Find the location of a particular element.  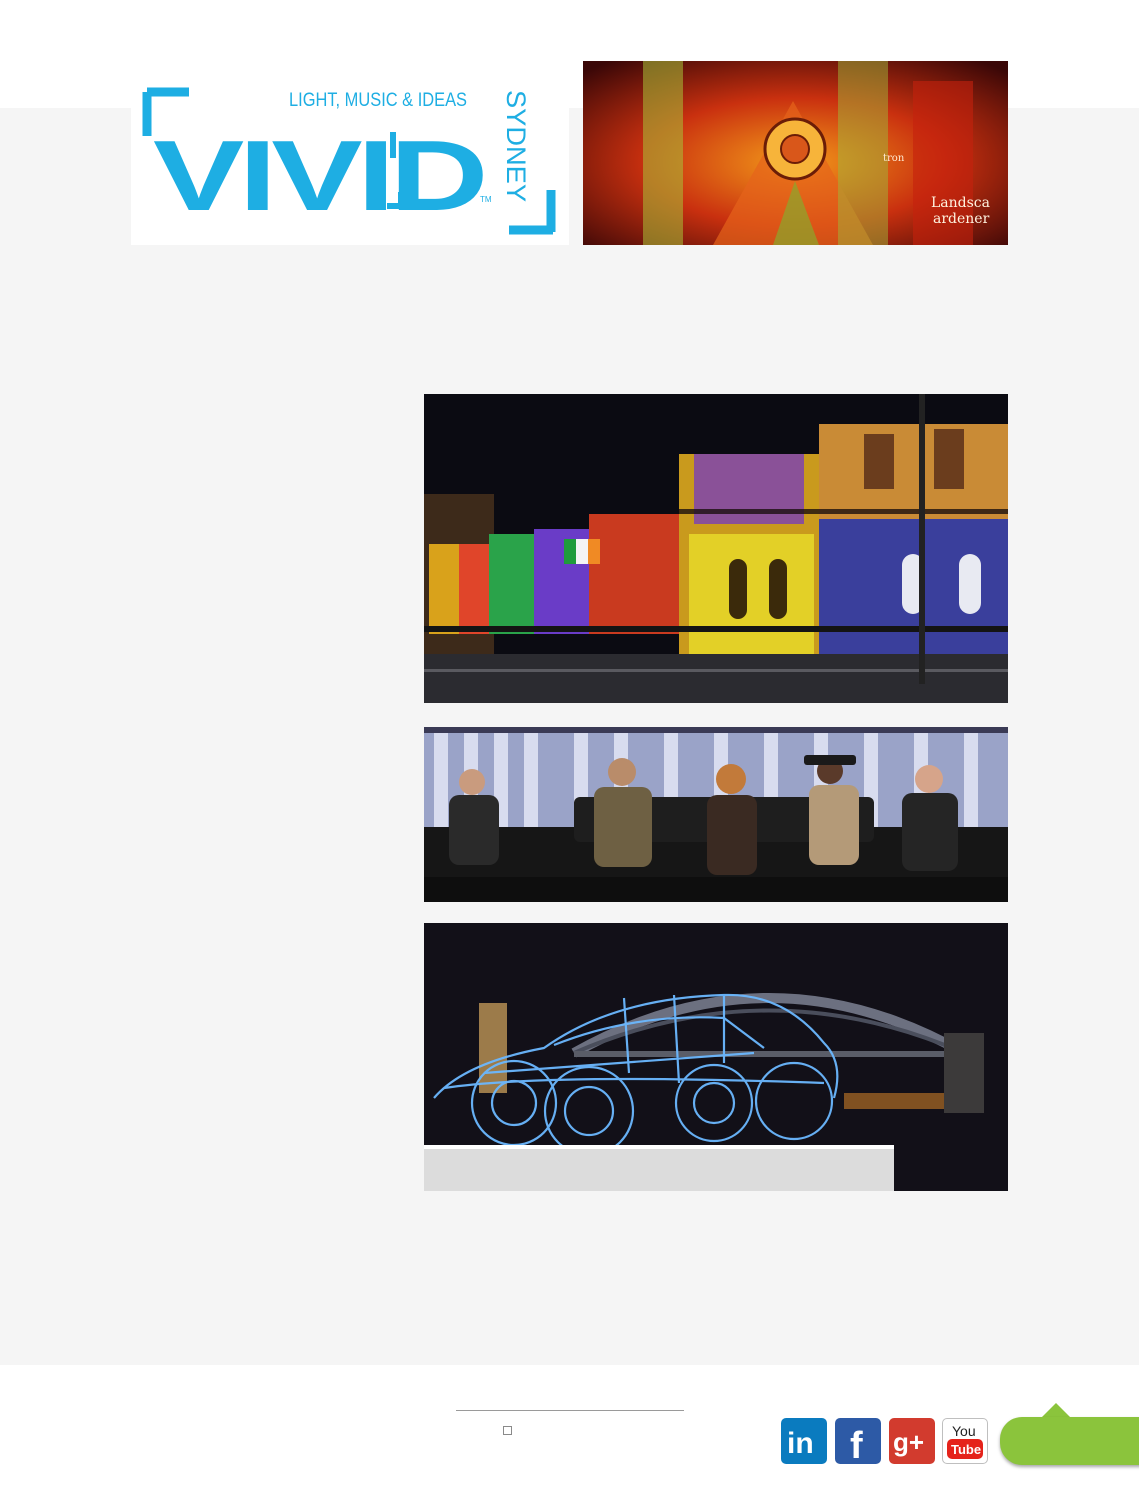

google-plus-icon: g+ is located at coordinates (912, 1441).